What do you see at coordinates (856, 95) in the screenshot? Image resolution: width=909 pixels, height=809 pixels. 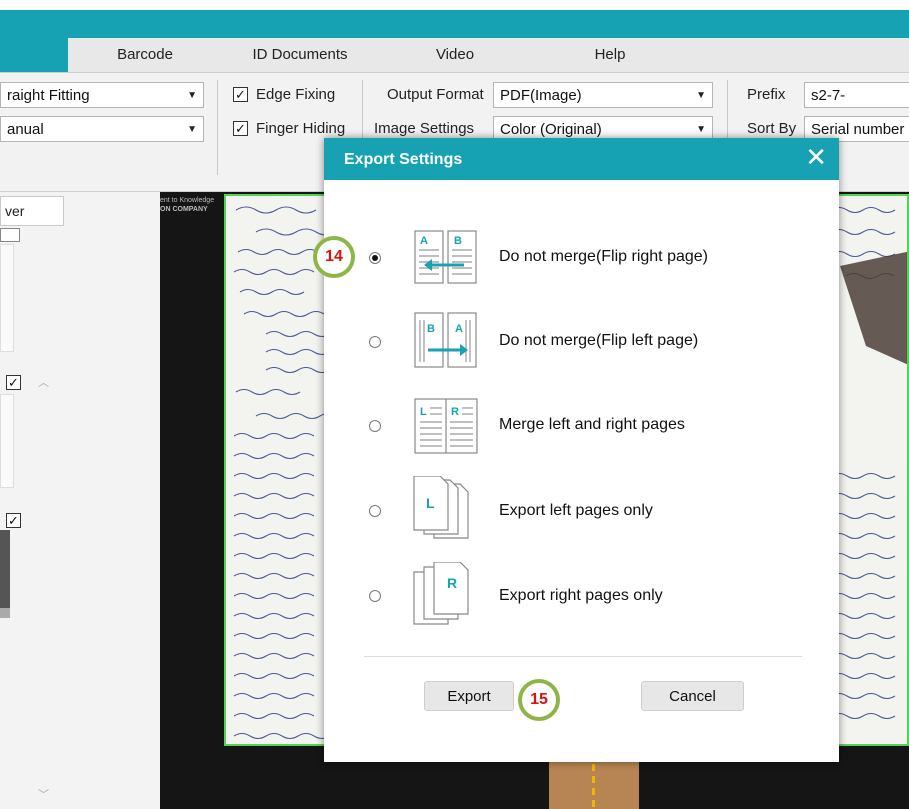 I see `prefix-input: s2-7-` at bounding box center [856, 95].